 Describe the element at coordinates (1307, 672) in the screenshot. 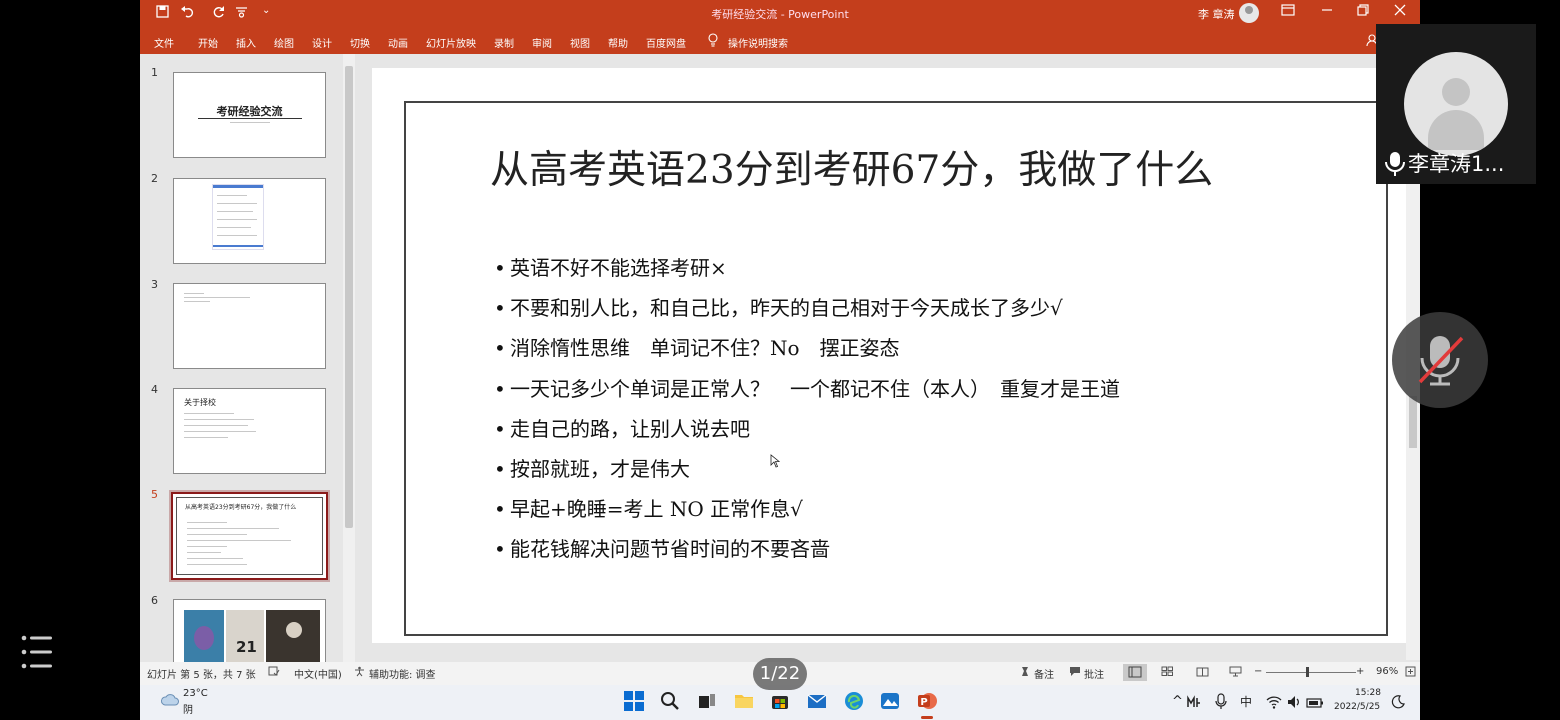

I see `zoom-slider-handle` at that location.